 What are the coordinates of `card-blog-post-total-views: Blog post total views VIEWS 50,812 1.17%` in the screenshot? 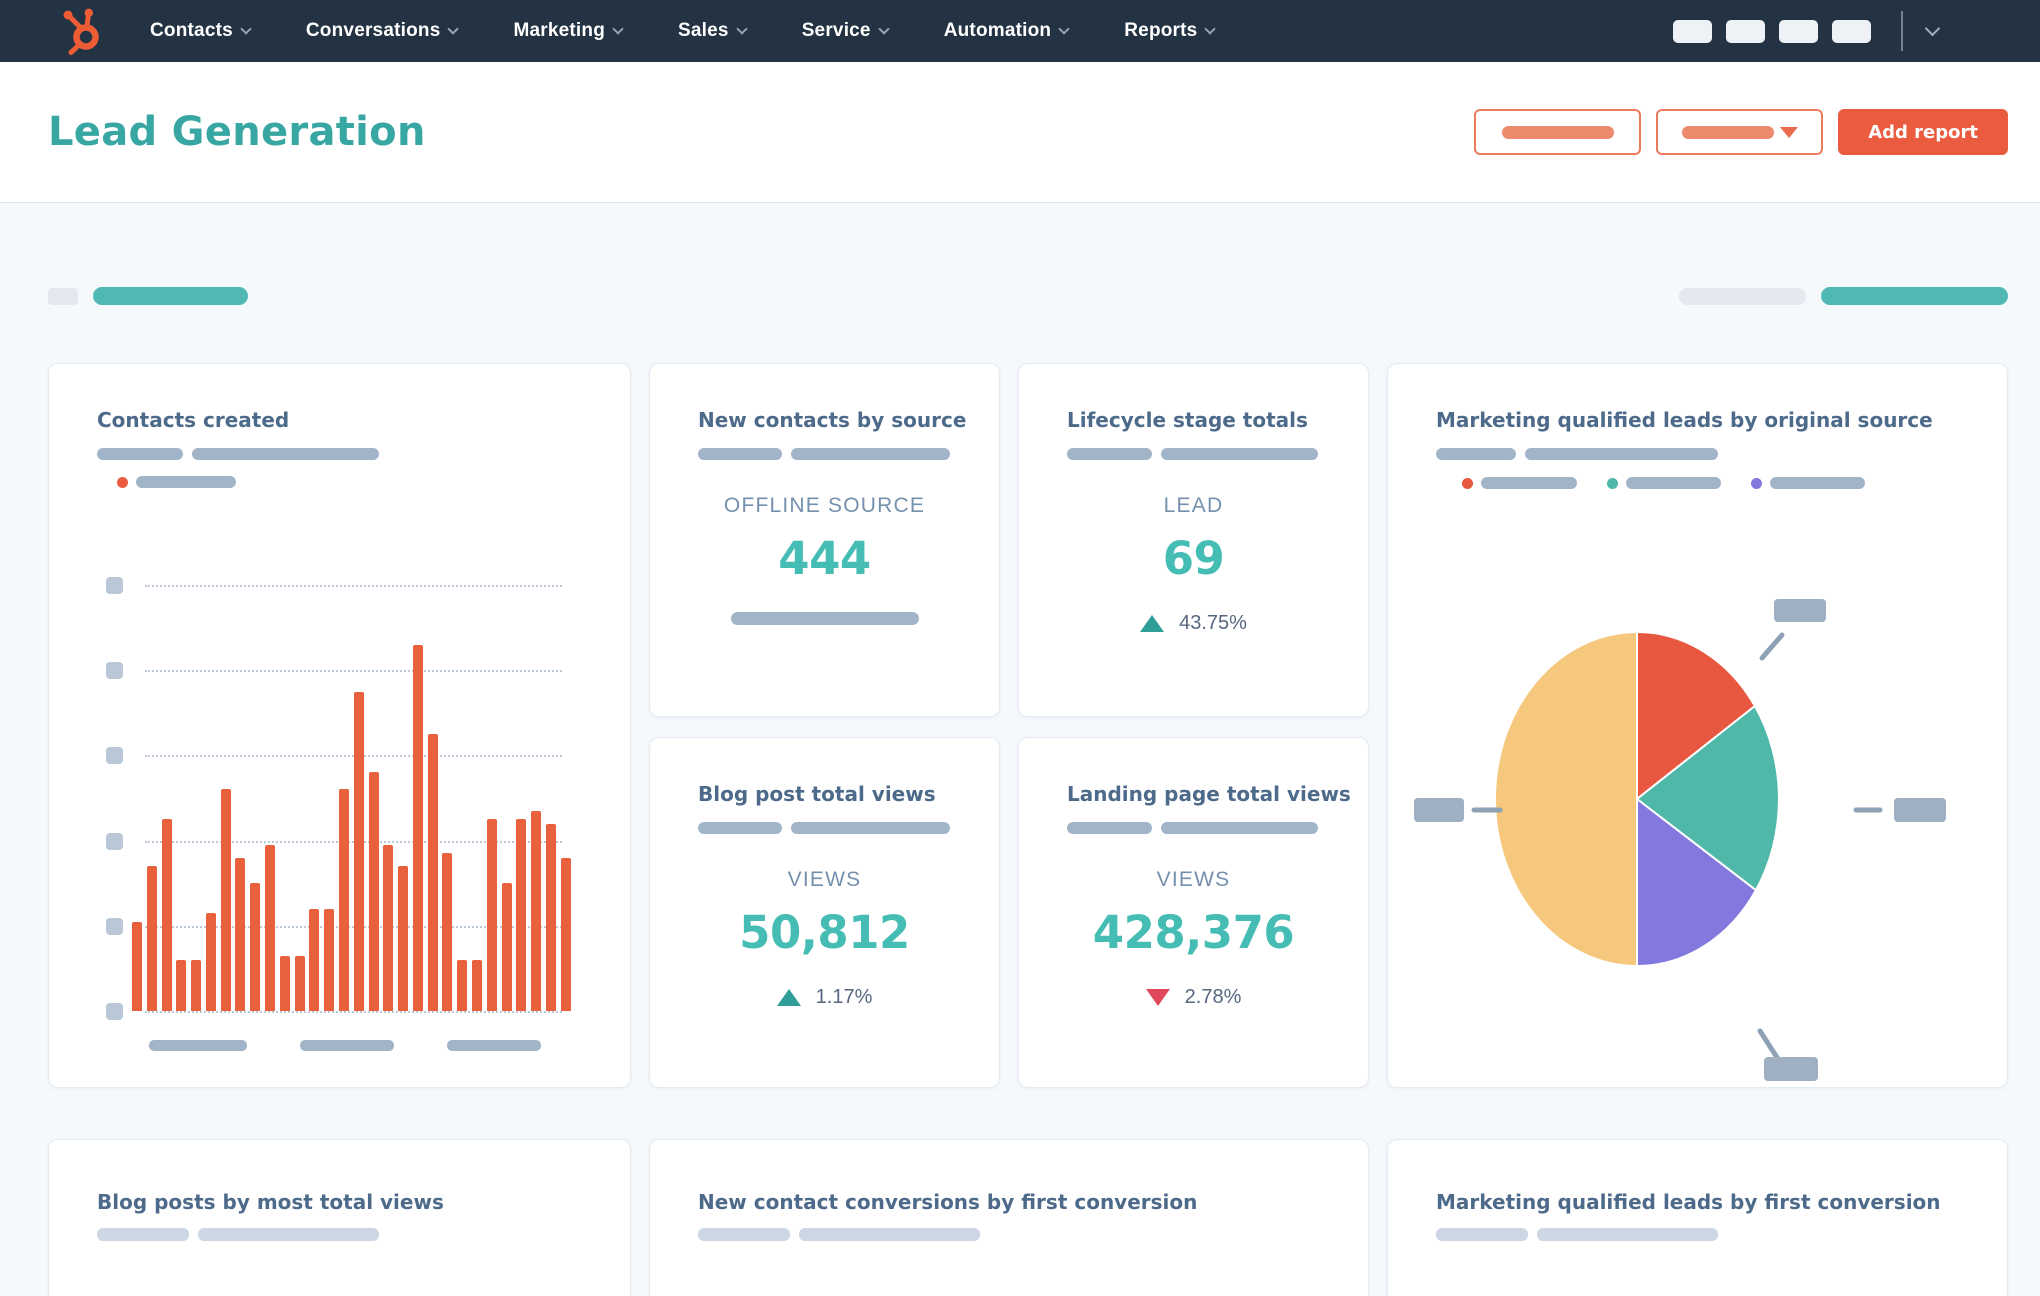 It's located at (824, 912).